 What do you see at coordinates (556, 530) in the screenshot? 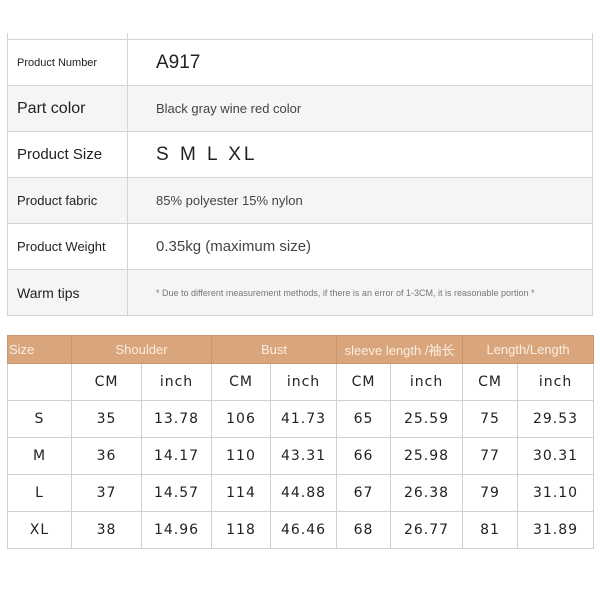
I see `measurement-cell: 31.89` at bounding box center [556, 530].